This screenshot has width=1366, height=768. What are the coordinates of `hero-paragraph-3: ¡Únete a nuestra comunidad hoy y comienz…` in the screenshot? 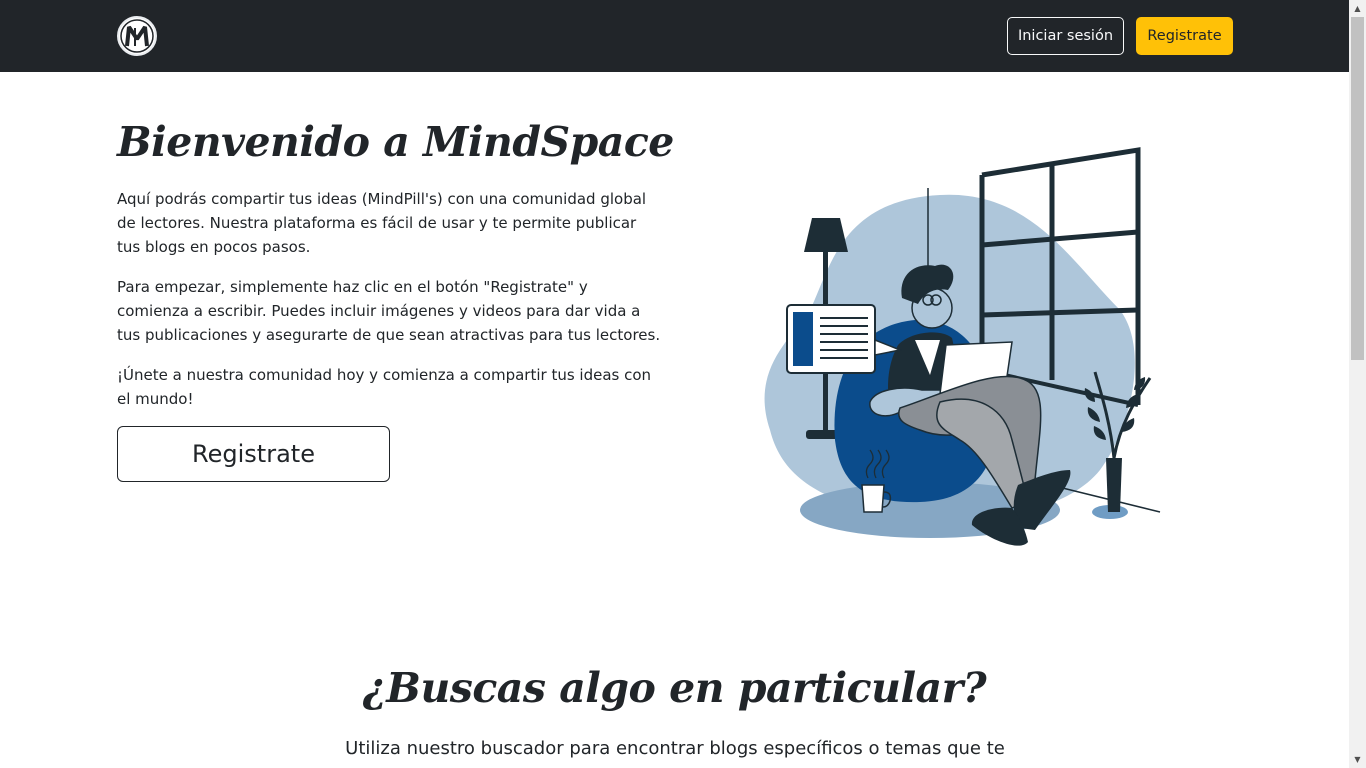 It's located at (384, 387).